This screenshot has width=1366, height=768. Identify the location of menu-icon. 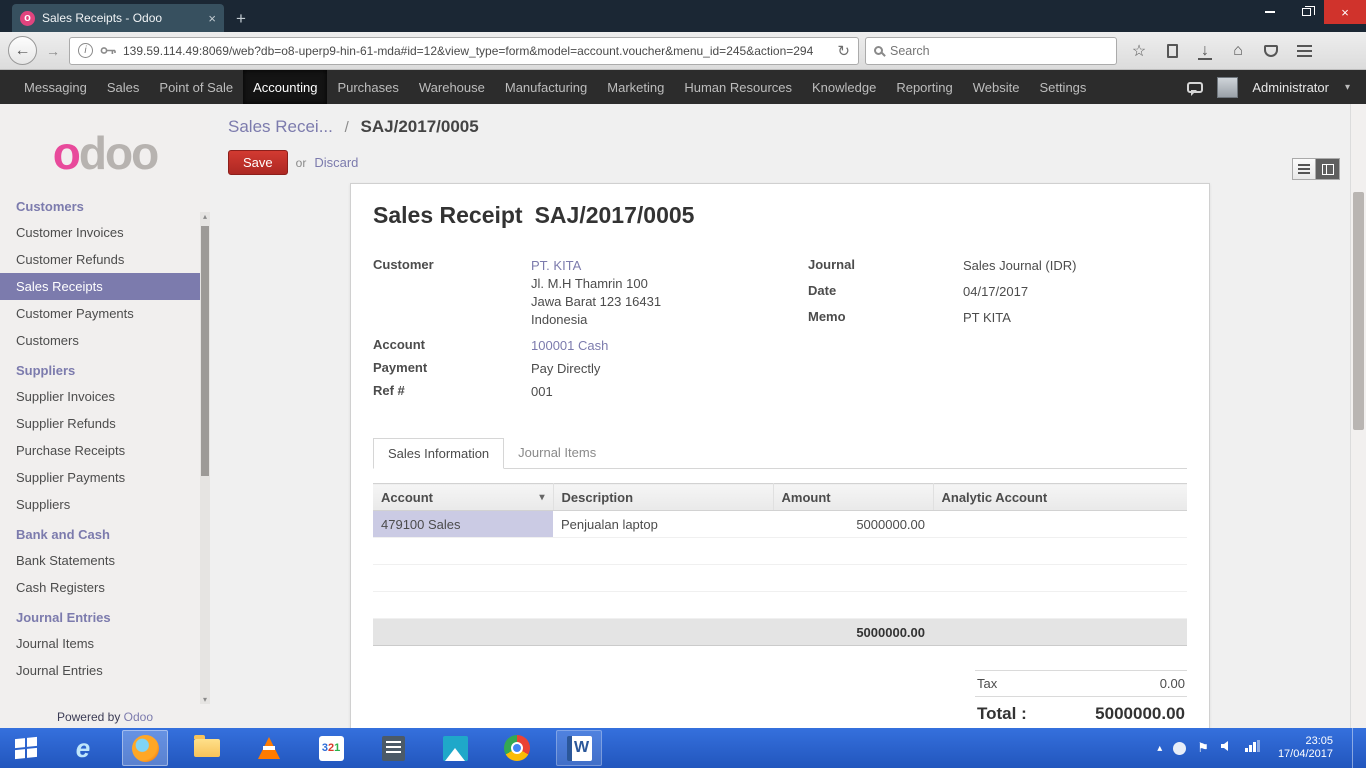
(1304, 51).